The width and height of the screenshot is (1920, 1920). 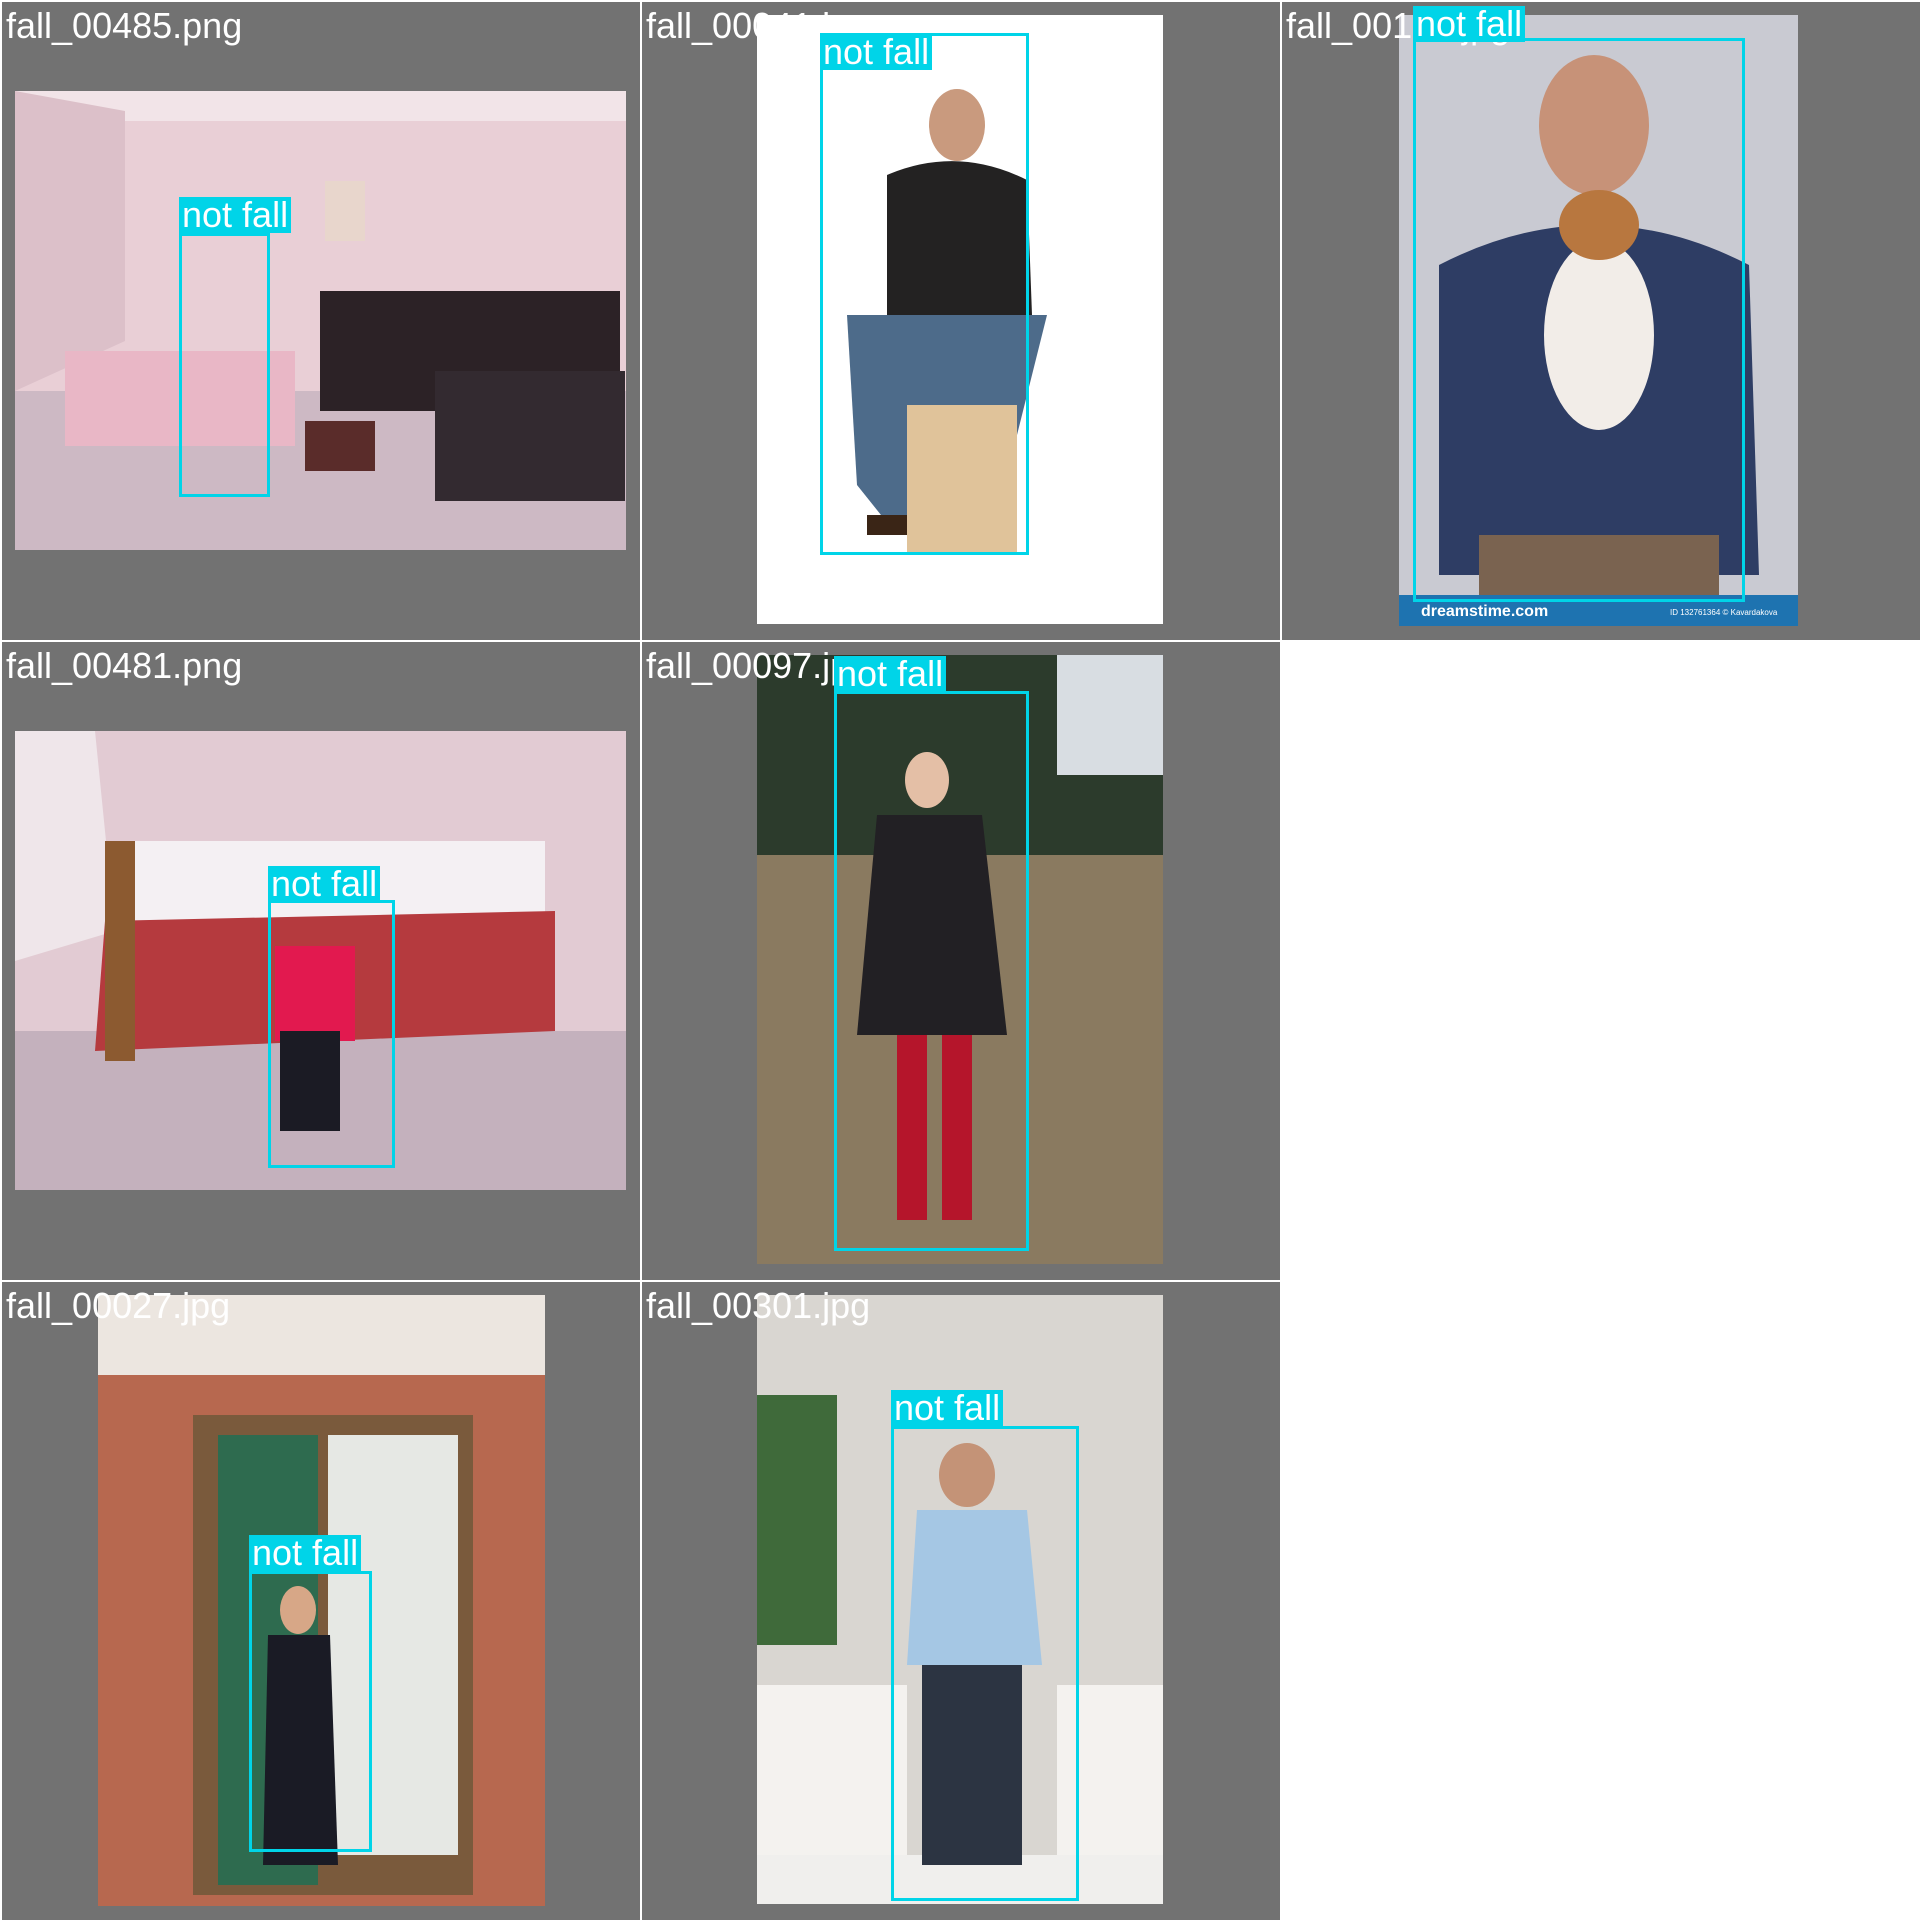 What do you see at coordinates (1485, 611) in the screenshot?
I see `watermark-brand: dreamstime.com` at bounding box center [1485, 611].